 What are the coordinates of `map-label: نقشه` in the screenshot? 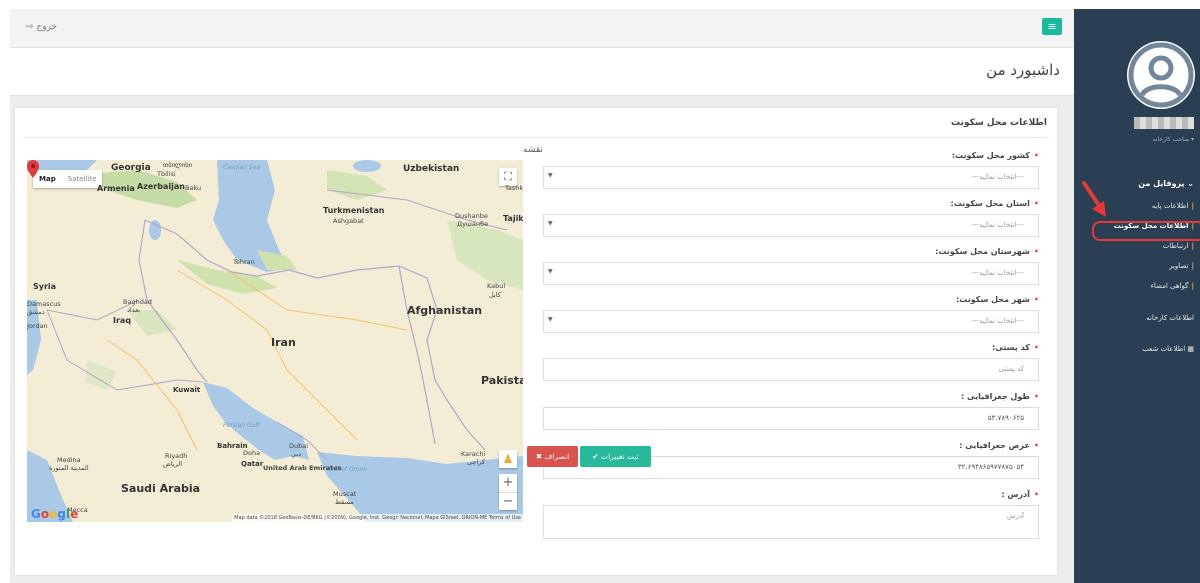 It's located at (533, 150).